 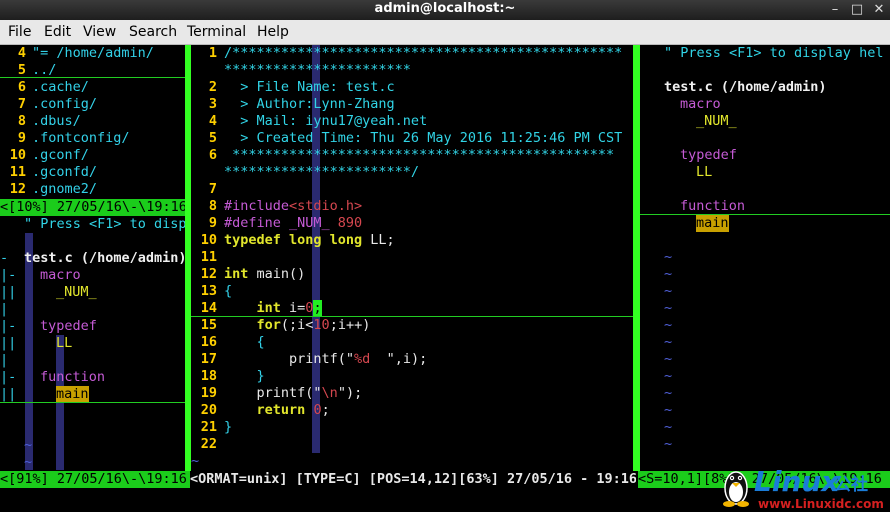 I want to click on window-titlebar: admin@localhost:~ – □ ✕, so click(x=445, y=10).